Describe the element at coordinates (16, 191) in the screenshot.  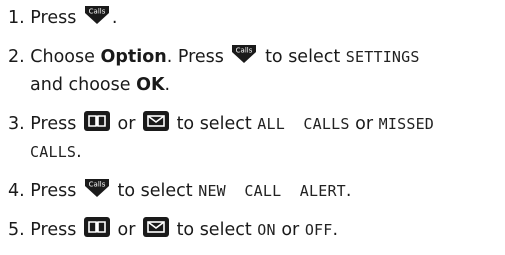
I see `step-number: 4.` at that location.